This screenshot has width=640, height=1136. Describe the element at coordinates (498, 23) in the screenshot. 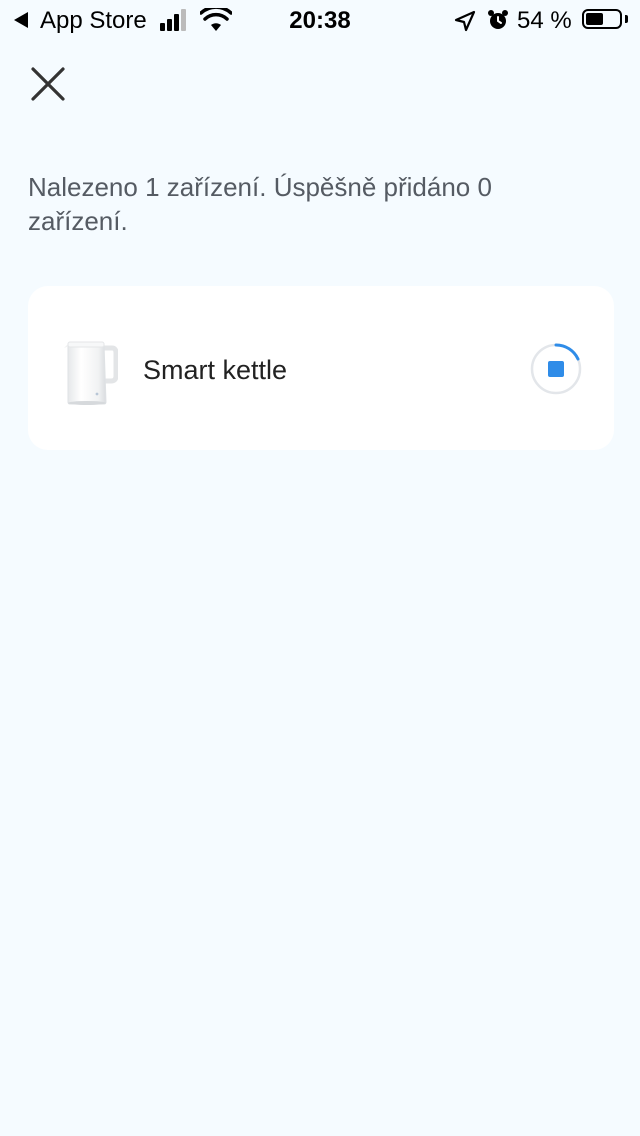

I see `alarm-clock-icon` at that location.